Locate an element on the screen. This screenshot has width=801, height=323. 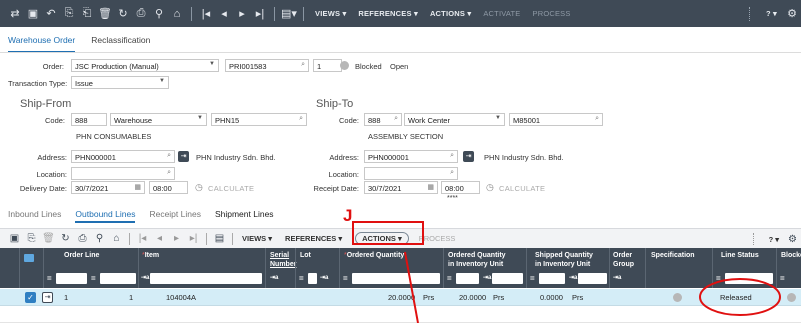
references-highlight-box is located at coordinates (388, 233).